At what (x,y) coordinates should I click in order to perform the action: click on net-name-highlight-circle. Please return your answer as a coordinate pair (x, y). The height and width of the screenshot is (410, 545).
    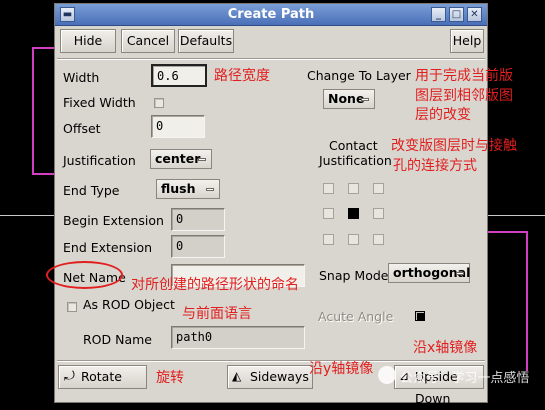
    Looking at the image, I should click on (84, 275).